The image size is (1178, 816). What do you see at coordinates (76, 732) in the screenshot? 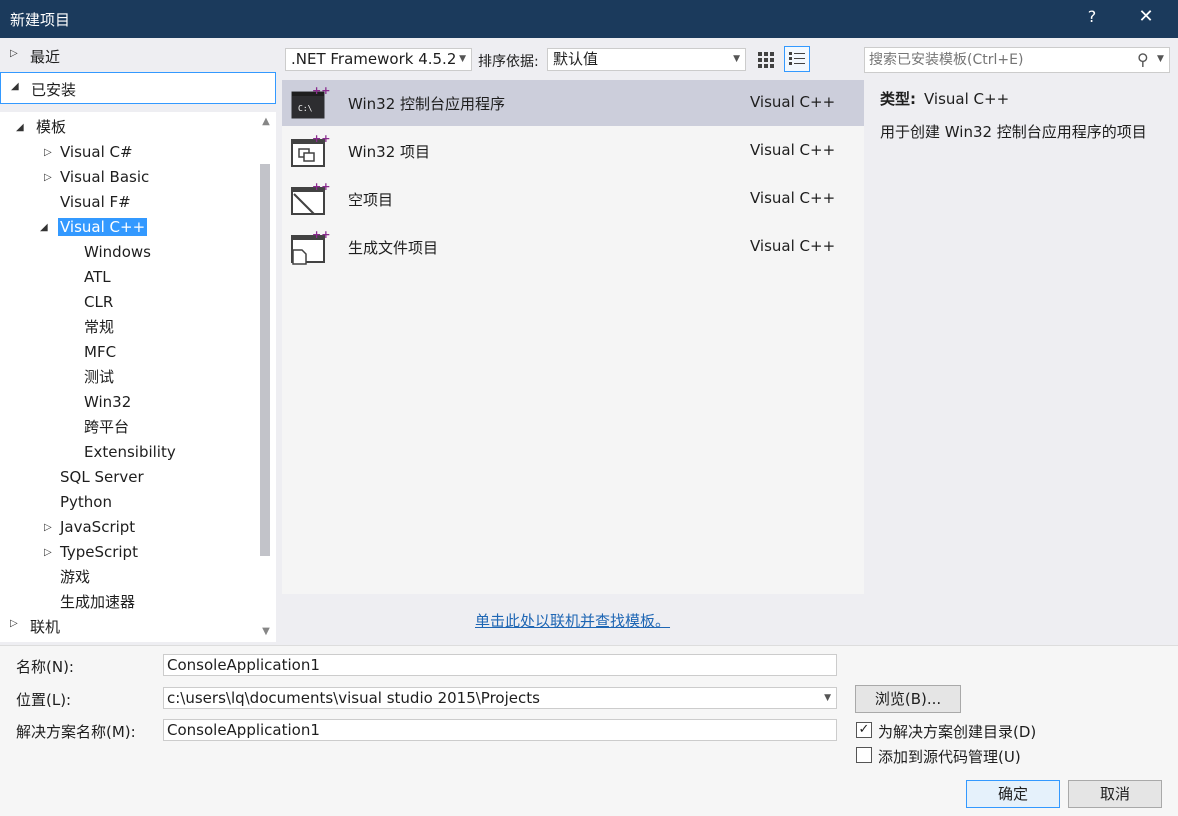
I see `solution-name-label: 解决方案名称(M):` at bounding box center [76, 732].